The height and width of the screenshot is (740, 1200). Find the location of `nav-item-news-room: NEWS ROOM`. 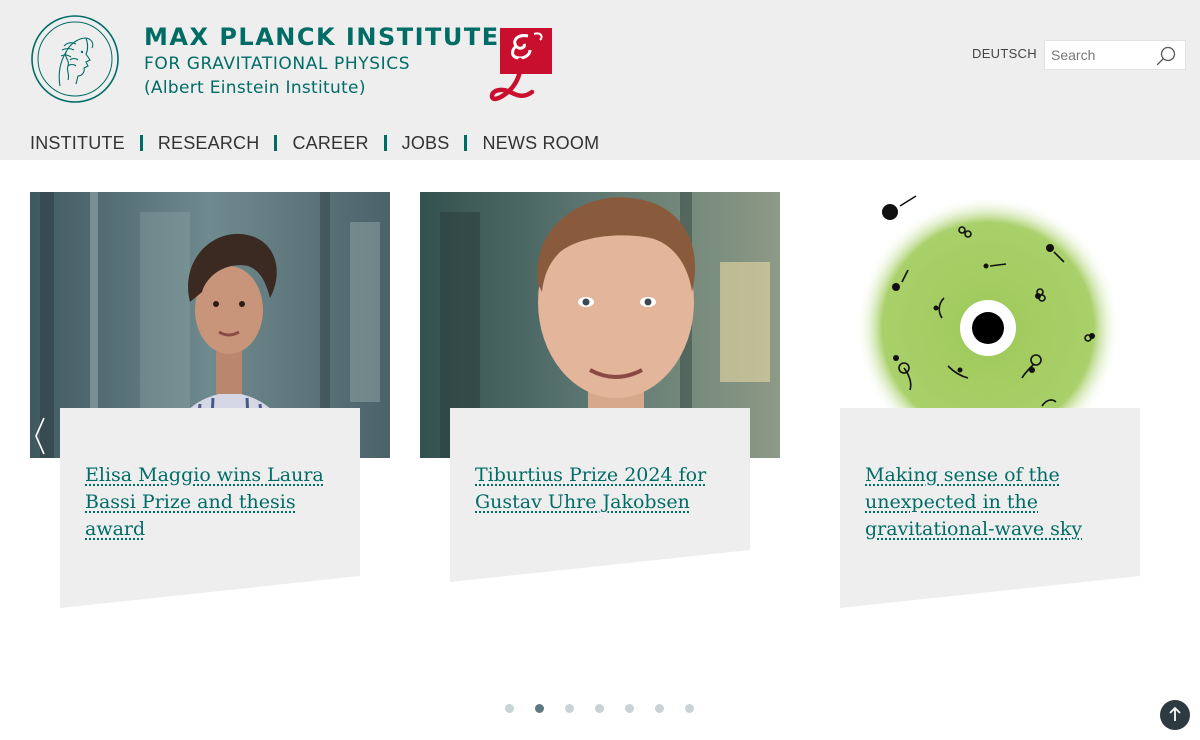

nav-item-news-room: NEWS ROOM is located at coordinates (540, 143).